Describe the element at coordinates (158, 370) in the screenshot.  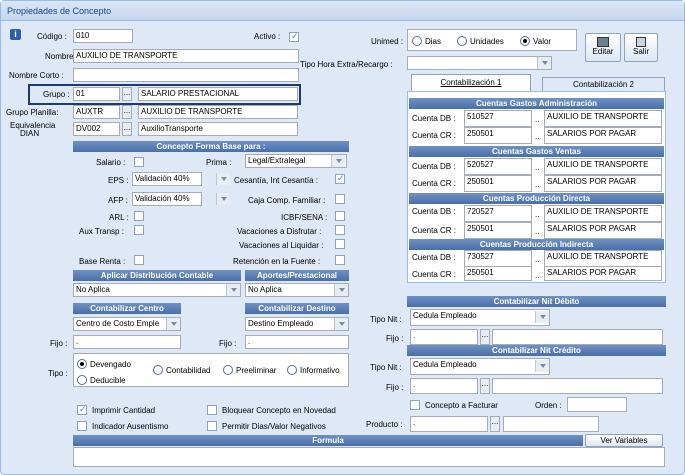
I see `tipo-contabilidad-radio` at that location.